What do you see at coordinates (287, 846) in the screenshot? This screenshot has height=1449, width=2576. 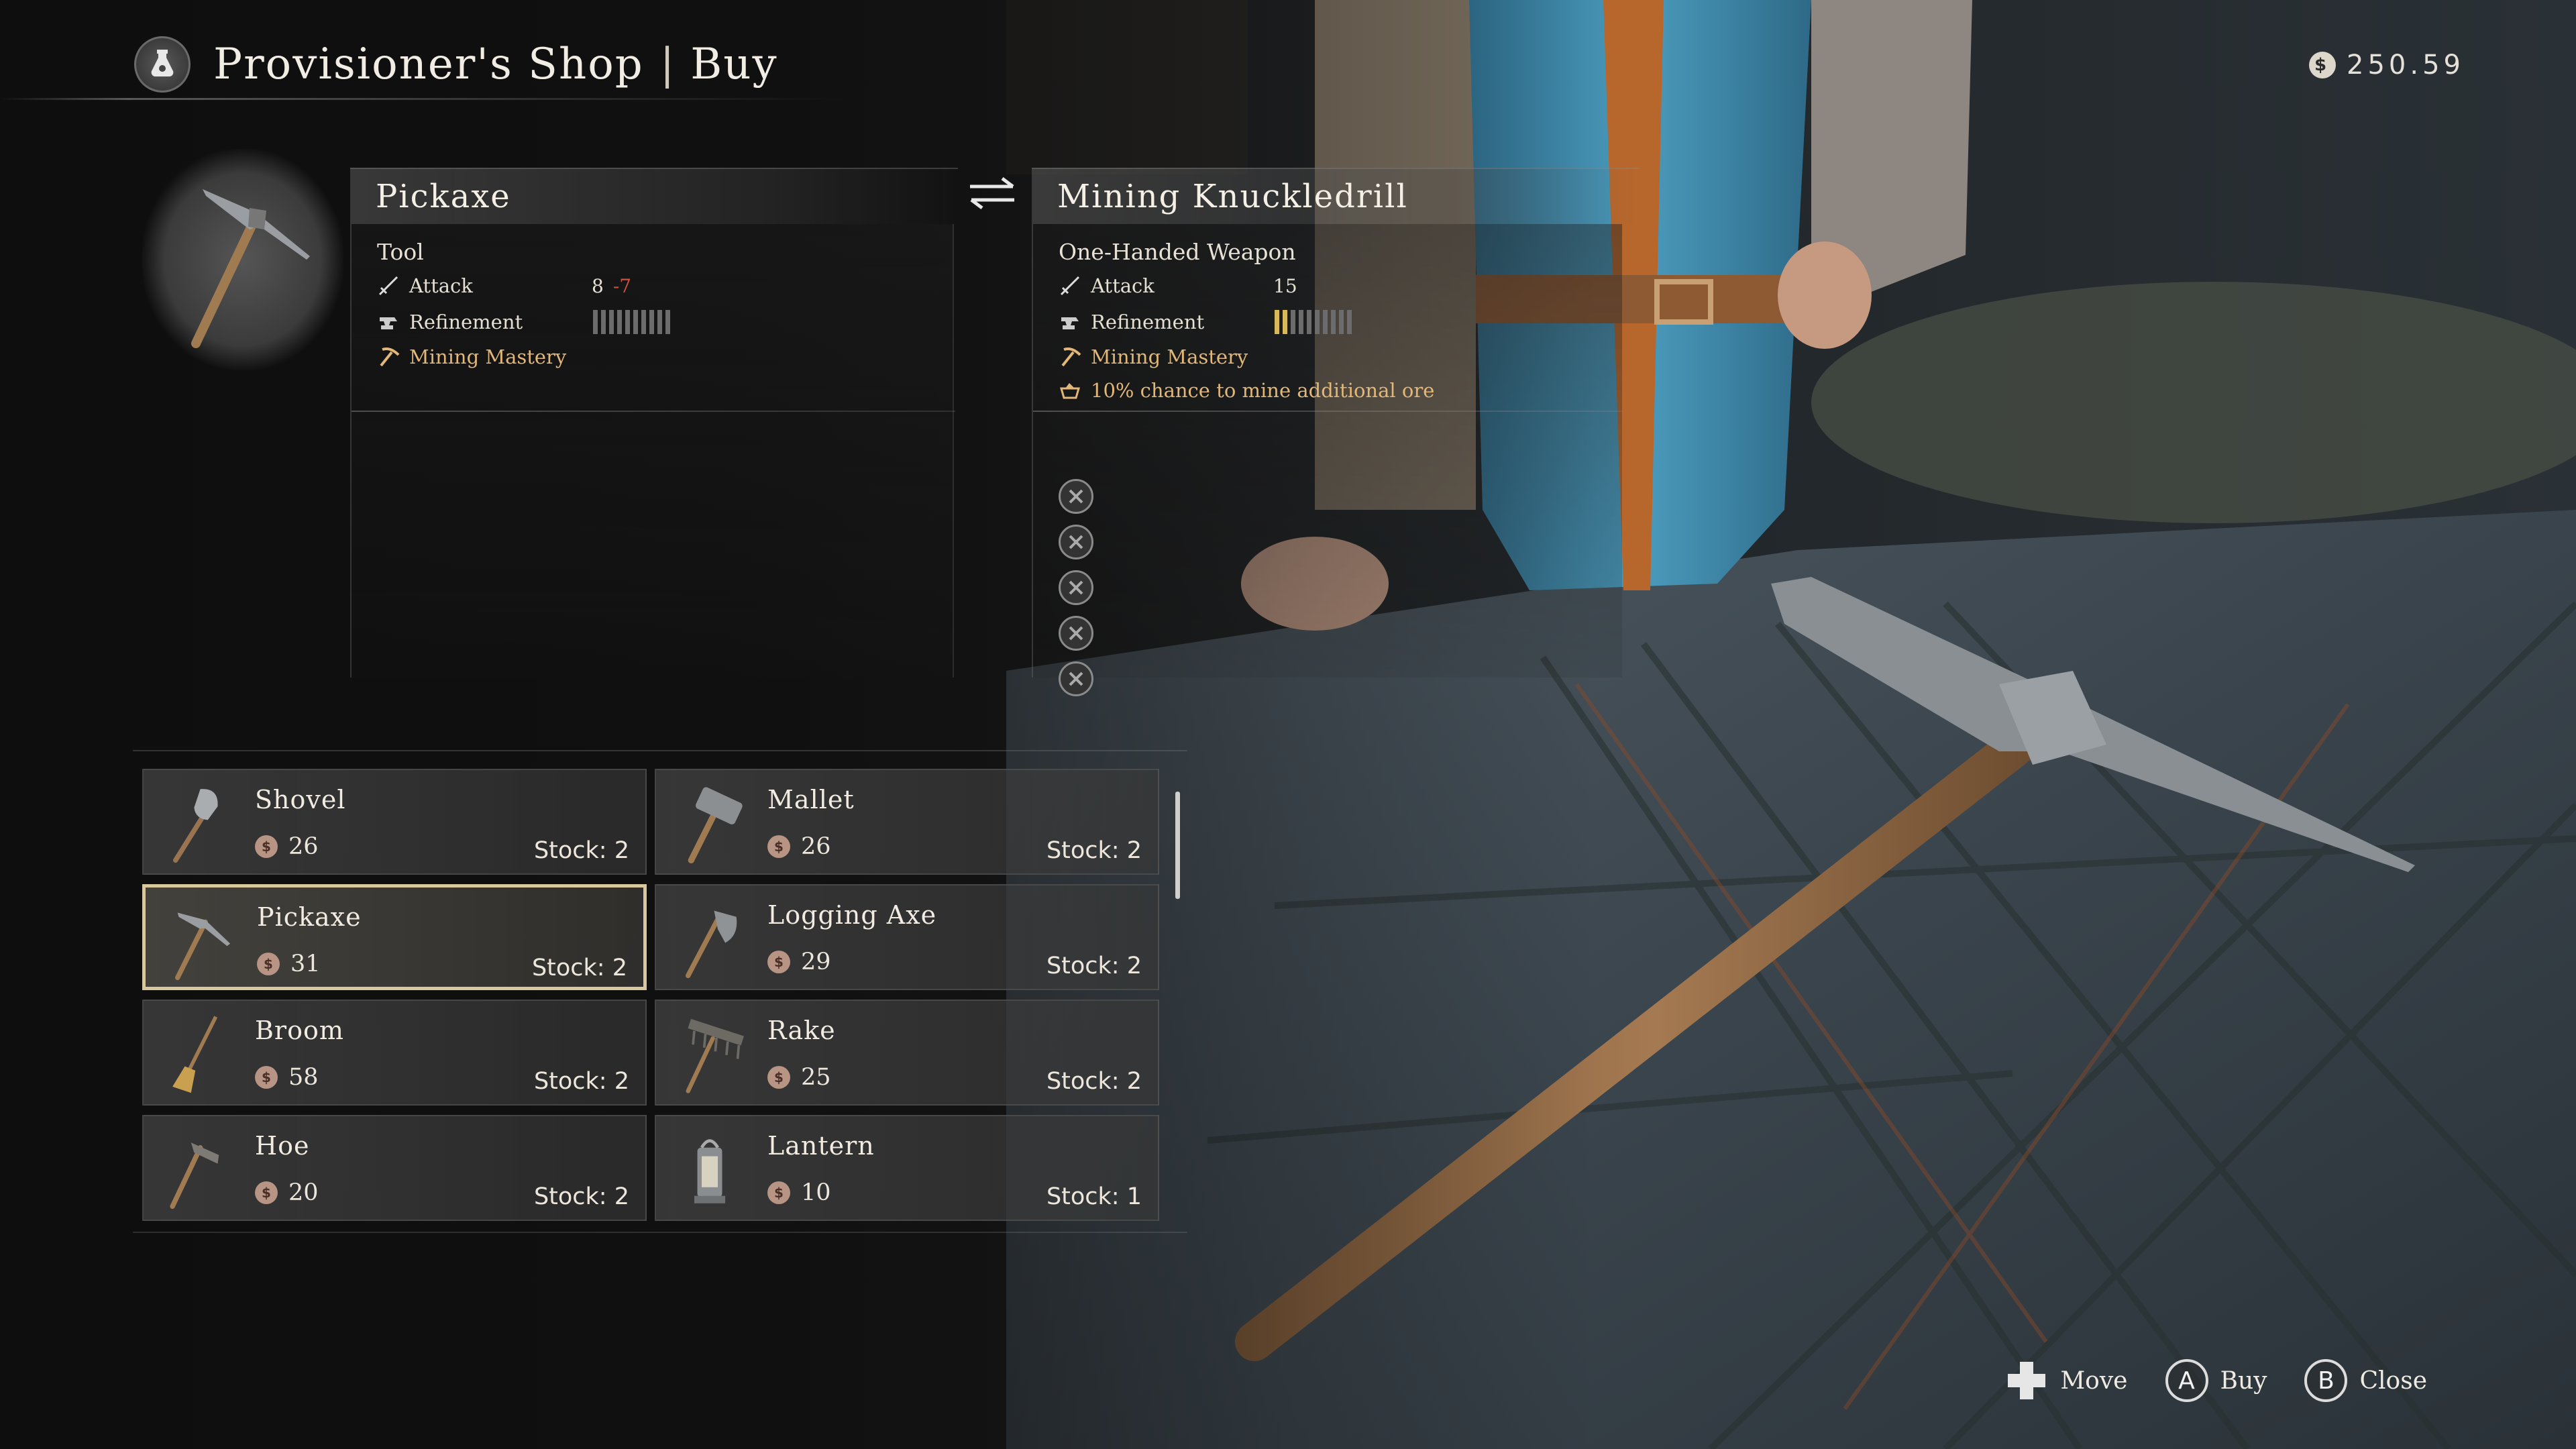 I see `item-price: $26` at bounding box center [287, 846].